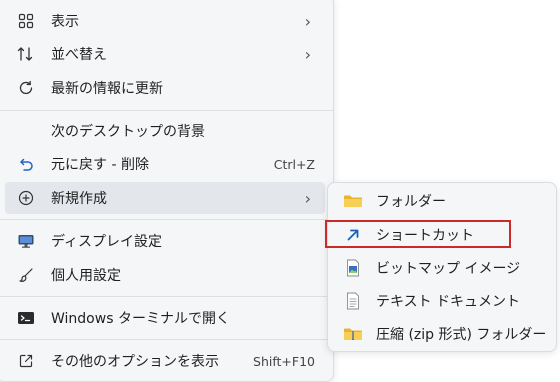 This screenshot has width=560, height=382. What do you see at coordinates (65, 22) in the screenshot?
I see `menu-item-label: 表示` at bounding box center [65, 22].